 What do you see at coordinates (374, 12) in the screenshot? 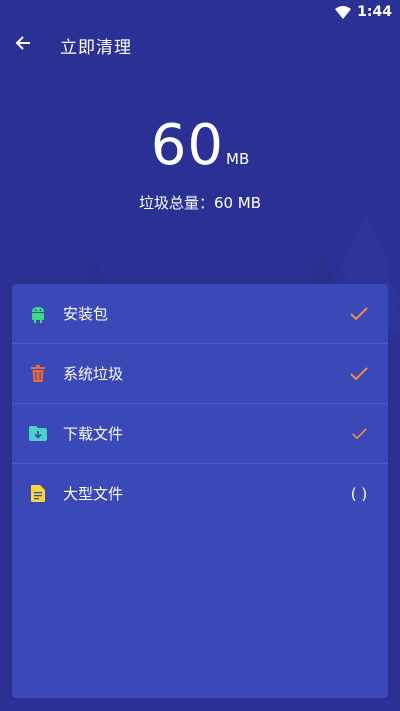
I see `status-time: 1:44` at bounding box center [374, 12].